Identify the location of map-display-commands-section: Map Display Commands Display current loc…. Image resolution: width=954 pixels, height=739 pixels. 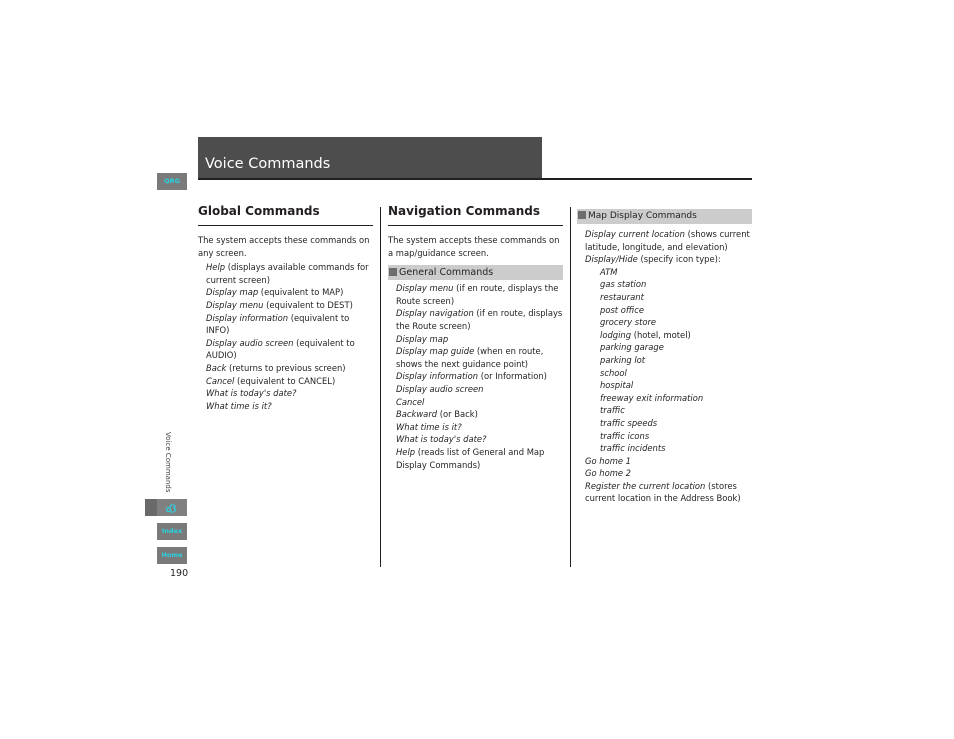
(664, 357).